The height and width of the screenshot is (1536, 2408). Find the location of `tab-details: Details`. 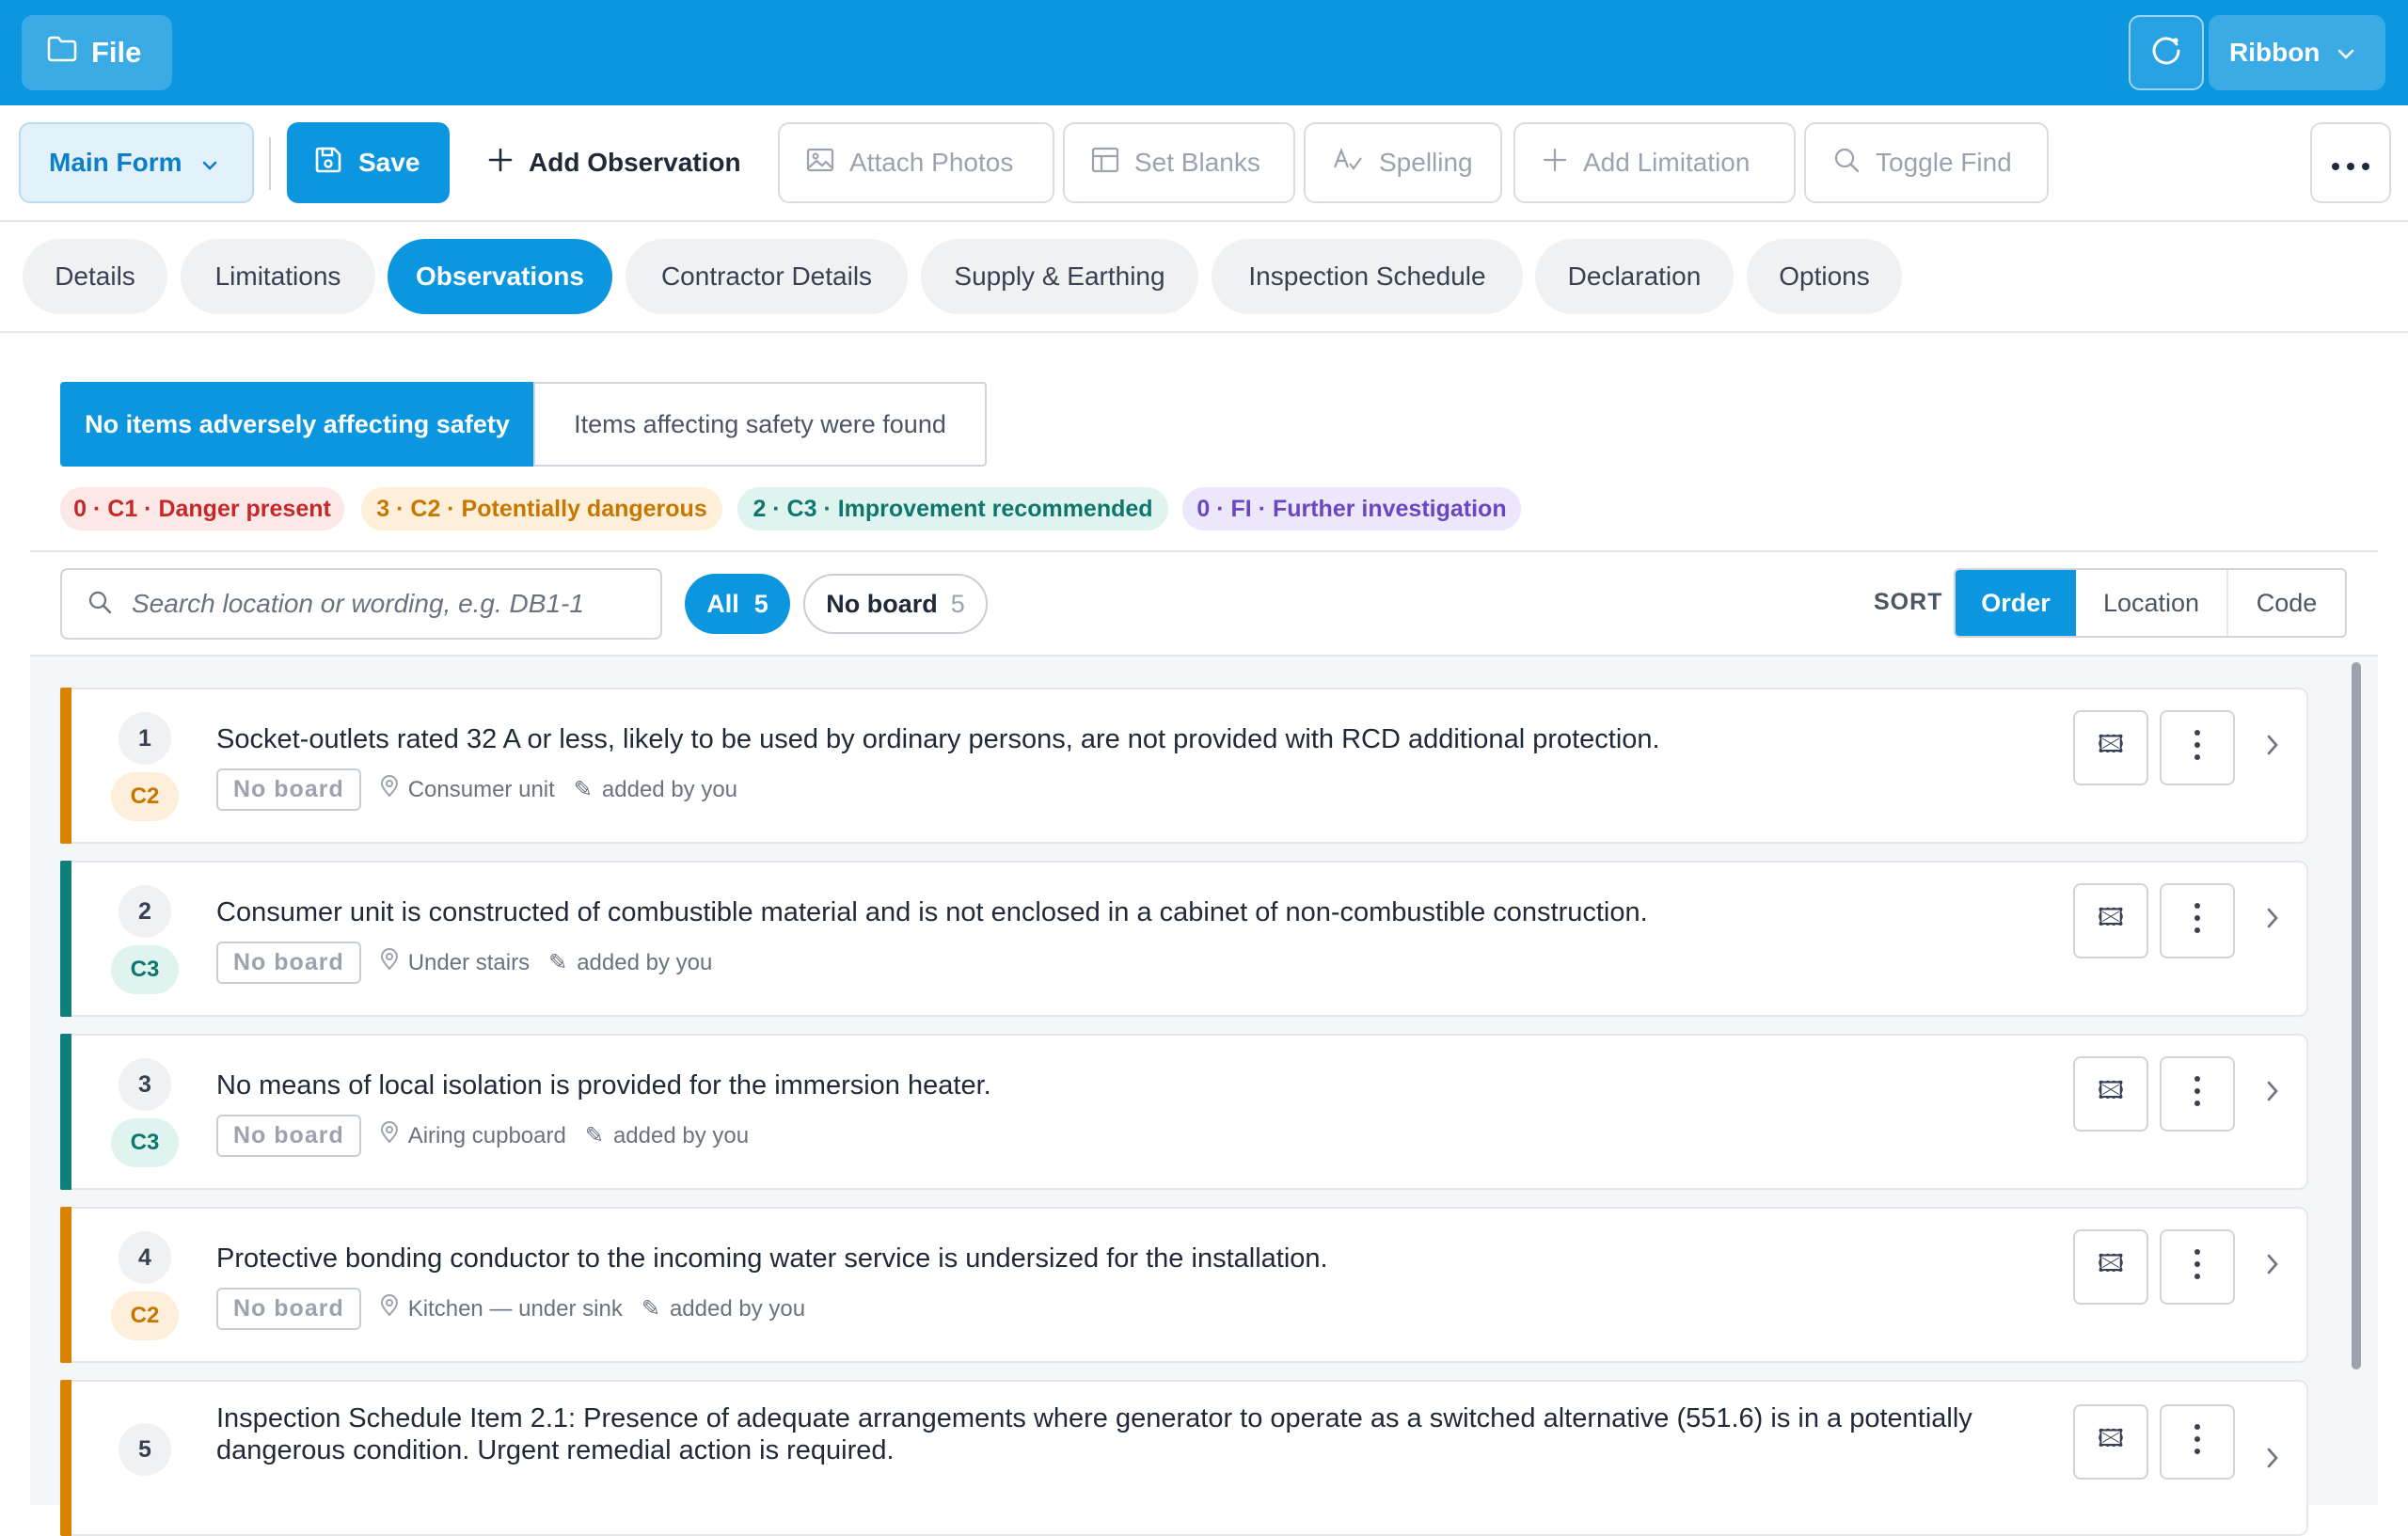

tab-details: Details is located at coordinates (95, 277).